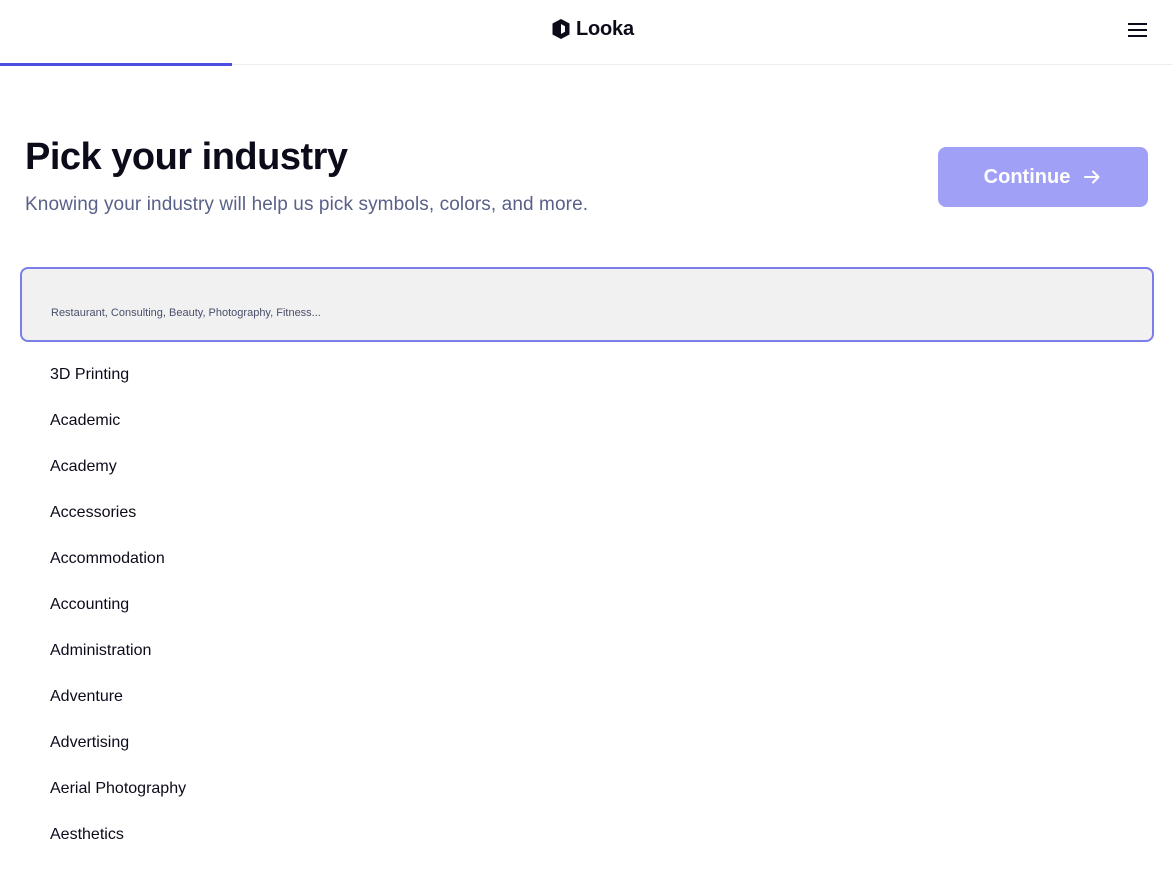 Image resolution: width=1172 pixels, height=893 pixels. What do you see at coordinates (586, 64) in the screenshot?
I see `progress-bar` at bounding box center [586, 64].